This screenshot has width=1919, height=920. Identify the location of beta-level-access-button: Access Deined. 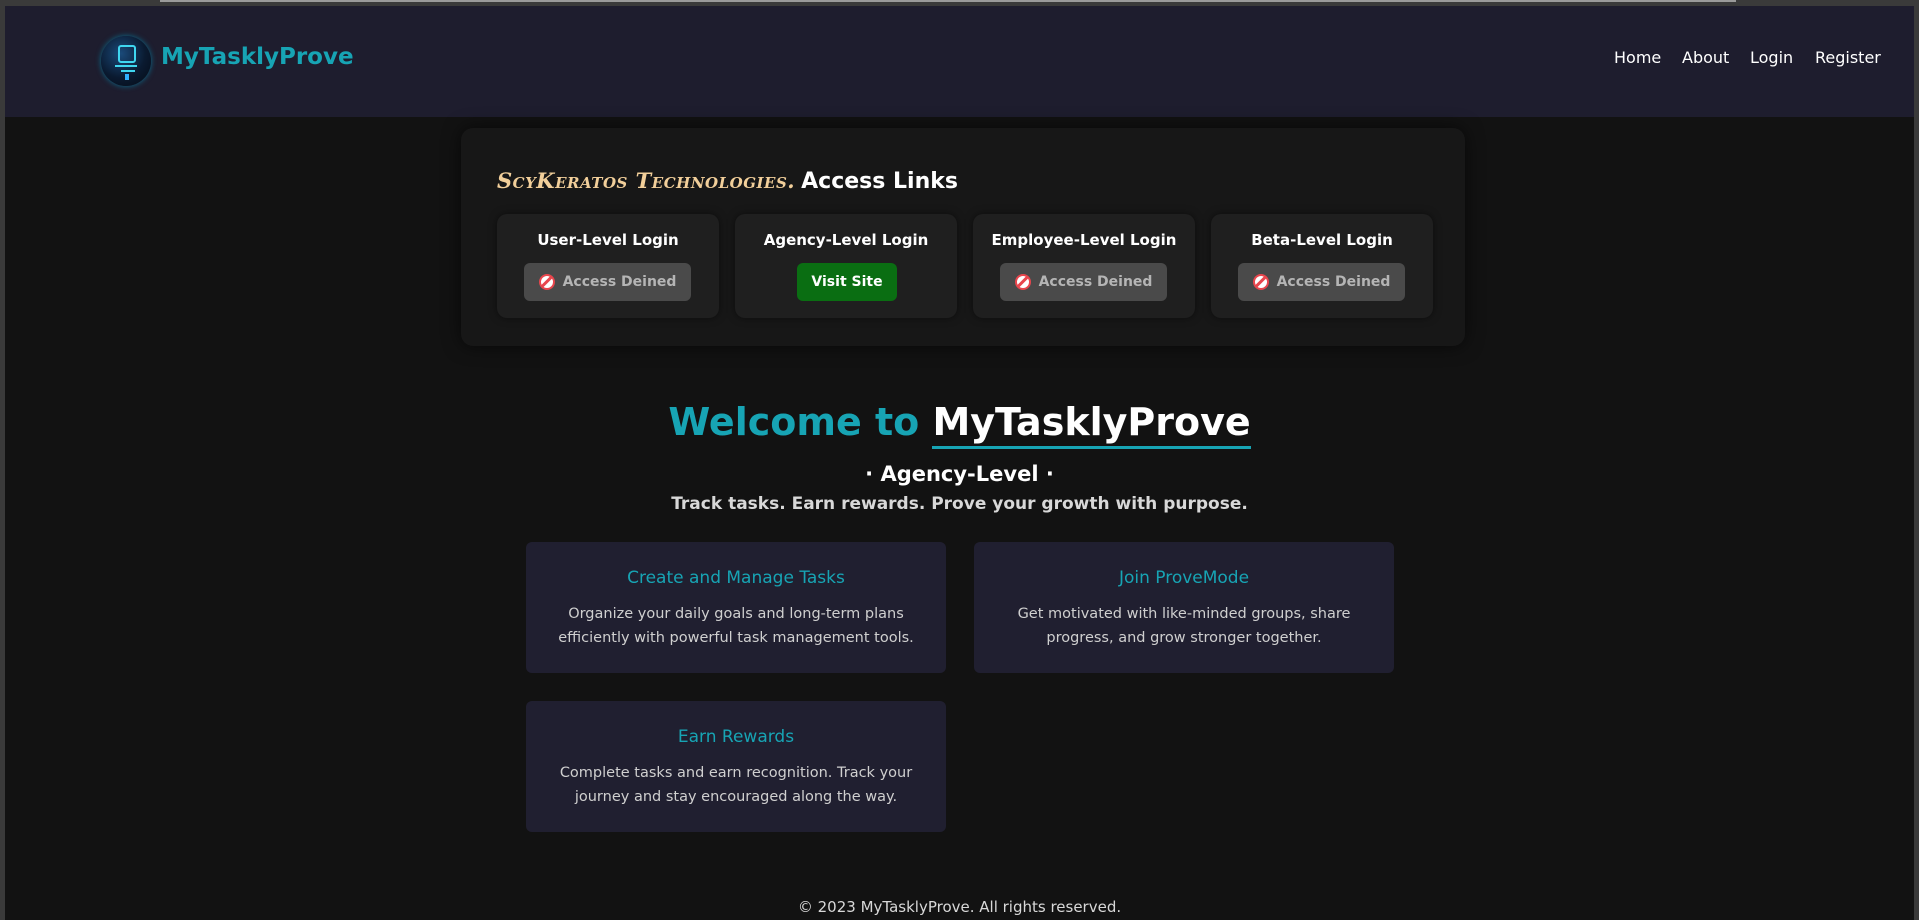
(1321, 282).